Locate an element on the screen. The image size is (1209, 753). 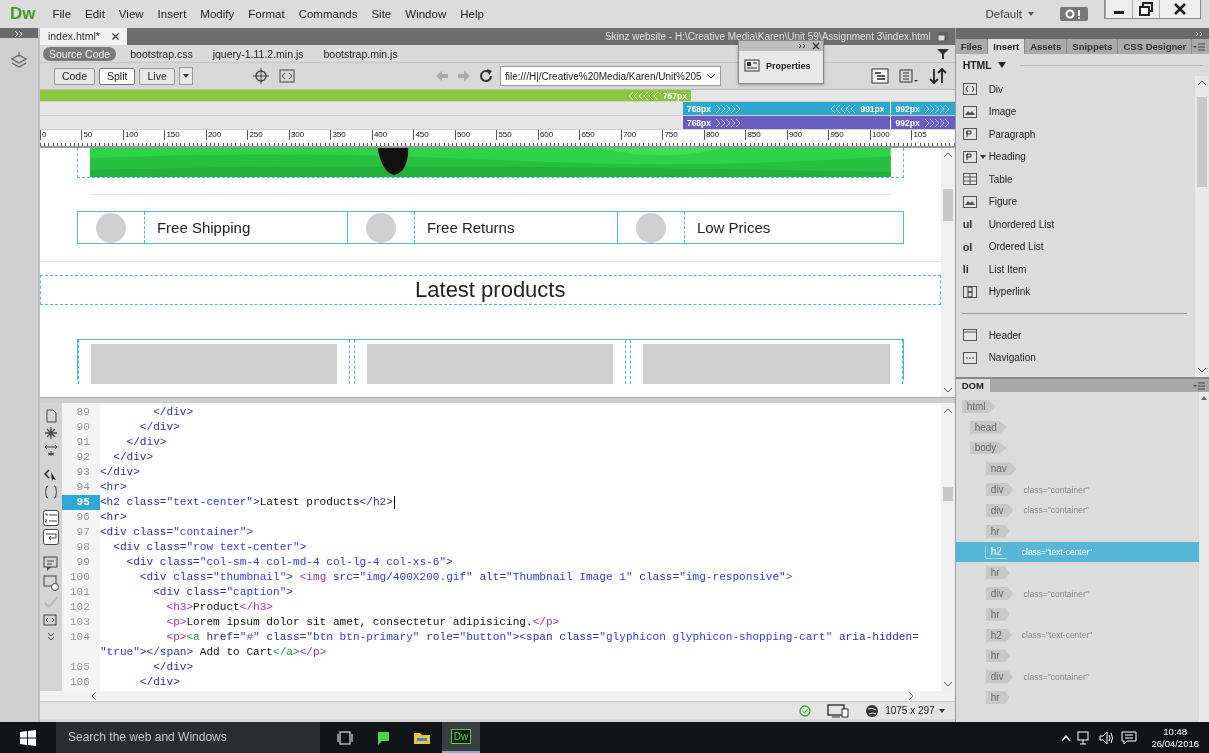
workspace-dropdown: Default is located at coordinates (1003, 14).